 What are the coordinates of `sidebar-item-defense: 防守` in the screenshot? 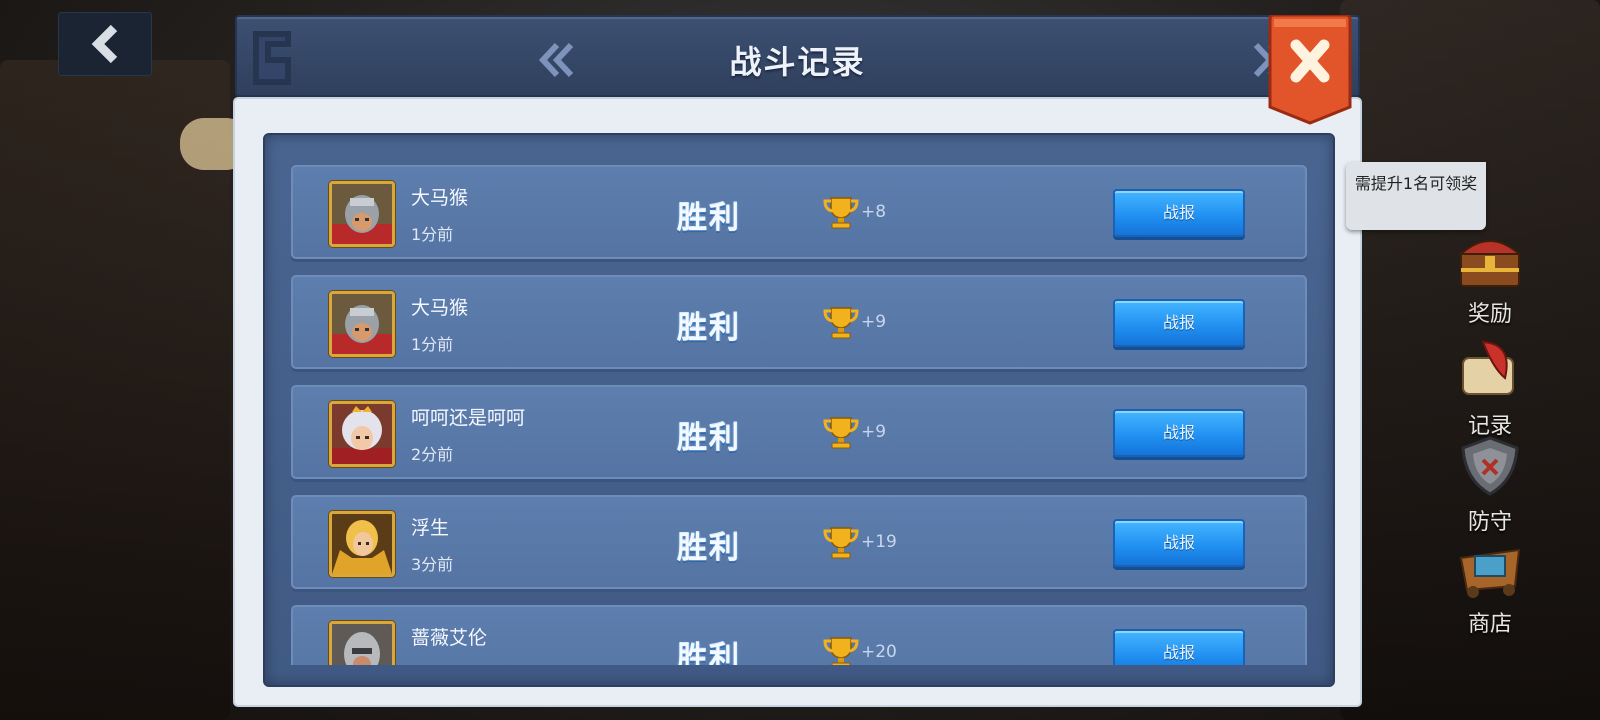 It's located at (1490, 485).